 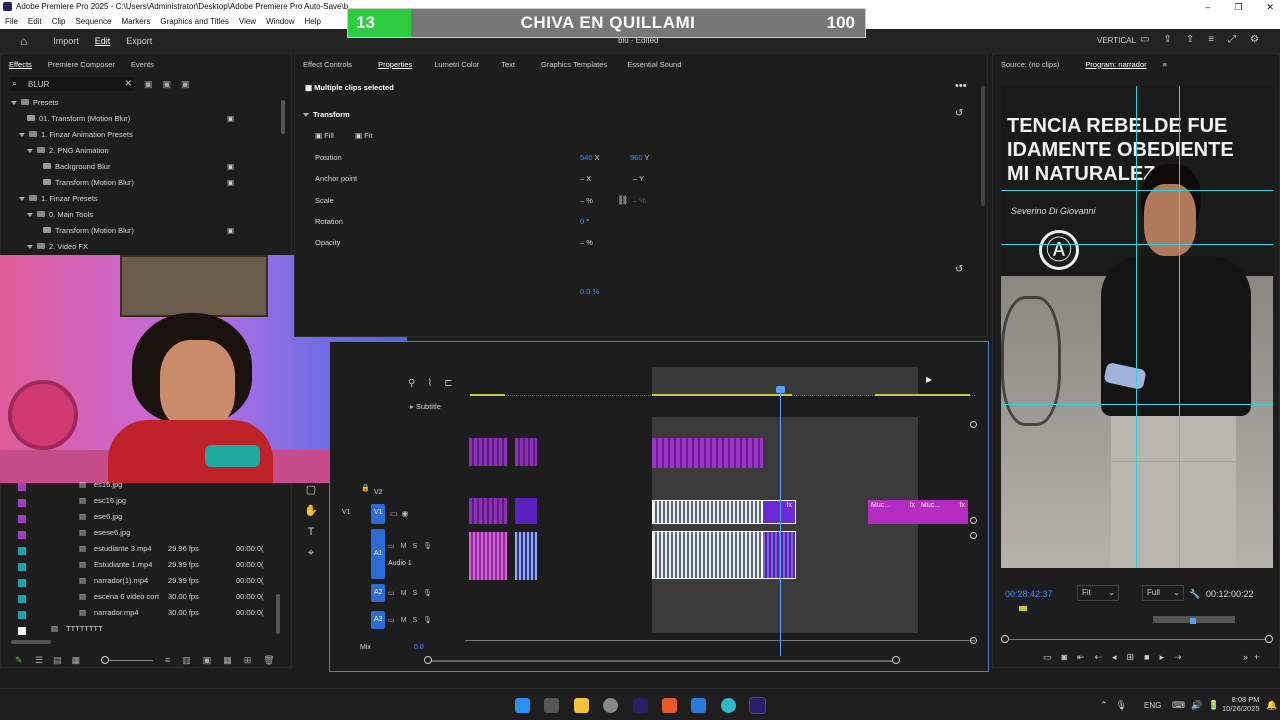 What do you see at coordinates (551, 705) in the screenshot?
I see `task-view-icon` at bounding box center [551, 705].